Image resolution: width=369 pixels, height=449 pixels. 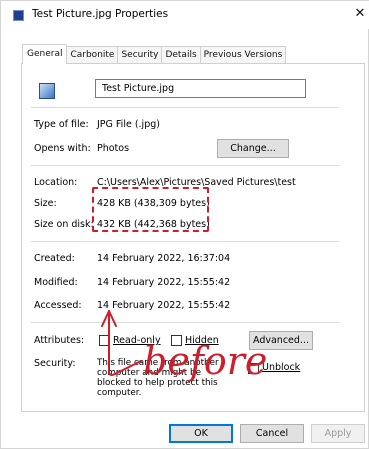 What do you see at coordinates (61, 124) in the screenshot?
I see `type-label: Type of file:` at bounding box center [61, 124].